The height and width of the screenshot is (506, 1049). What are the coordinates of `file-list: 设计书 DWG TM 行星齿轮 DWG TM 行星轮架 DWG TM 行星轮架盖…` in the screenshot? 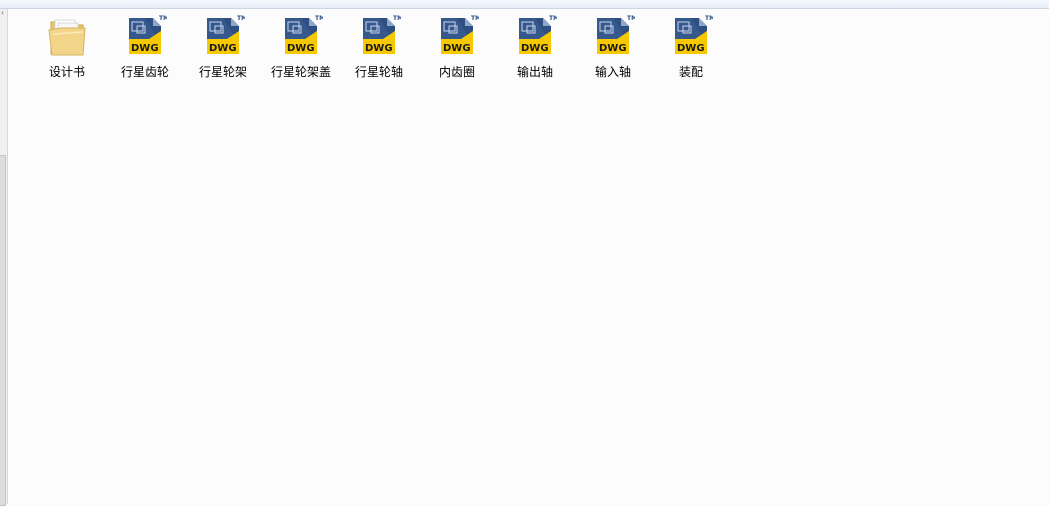 It's located at (379, 48).